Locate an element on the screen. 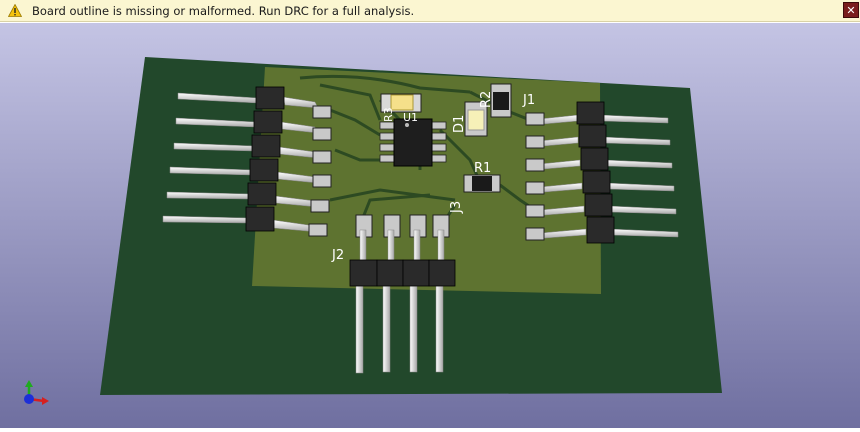 Image resolution: width=860 pixels, height=432 pixels. close-button: ✕ is located at coordinates (851, 10).